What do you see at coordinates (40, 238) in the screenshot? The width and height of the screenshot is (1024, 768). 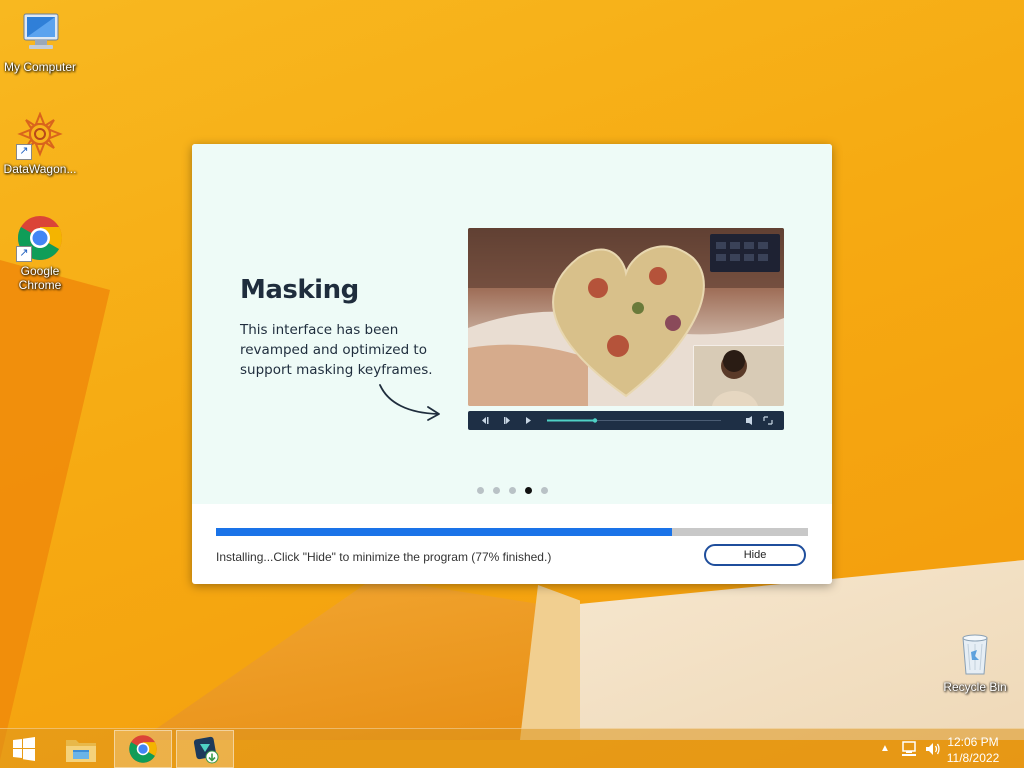 I see `chrome-icon: ↗` at bounding box center [40, 238].